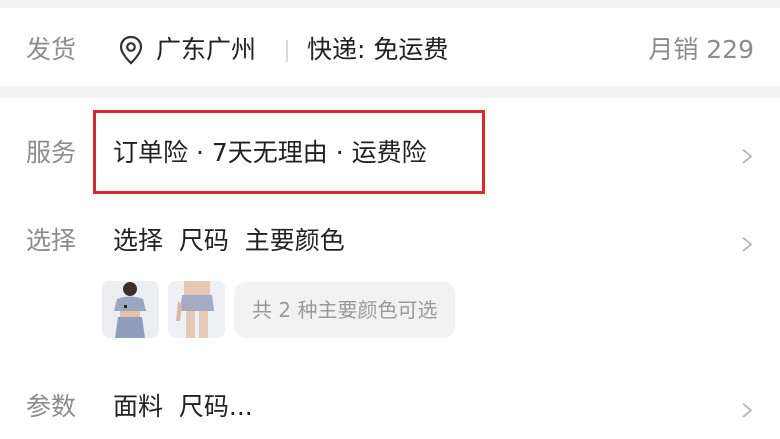 The image size is (780, 439). Describe the element at coordinates (701, 49) in the screenshot. I see `monthly-sales: 月销 229` at that location.